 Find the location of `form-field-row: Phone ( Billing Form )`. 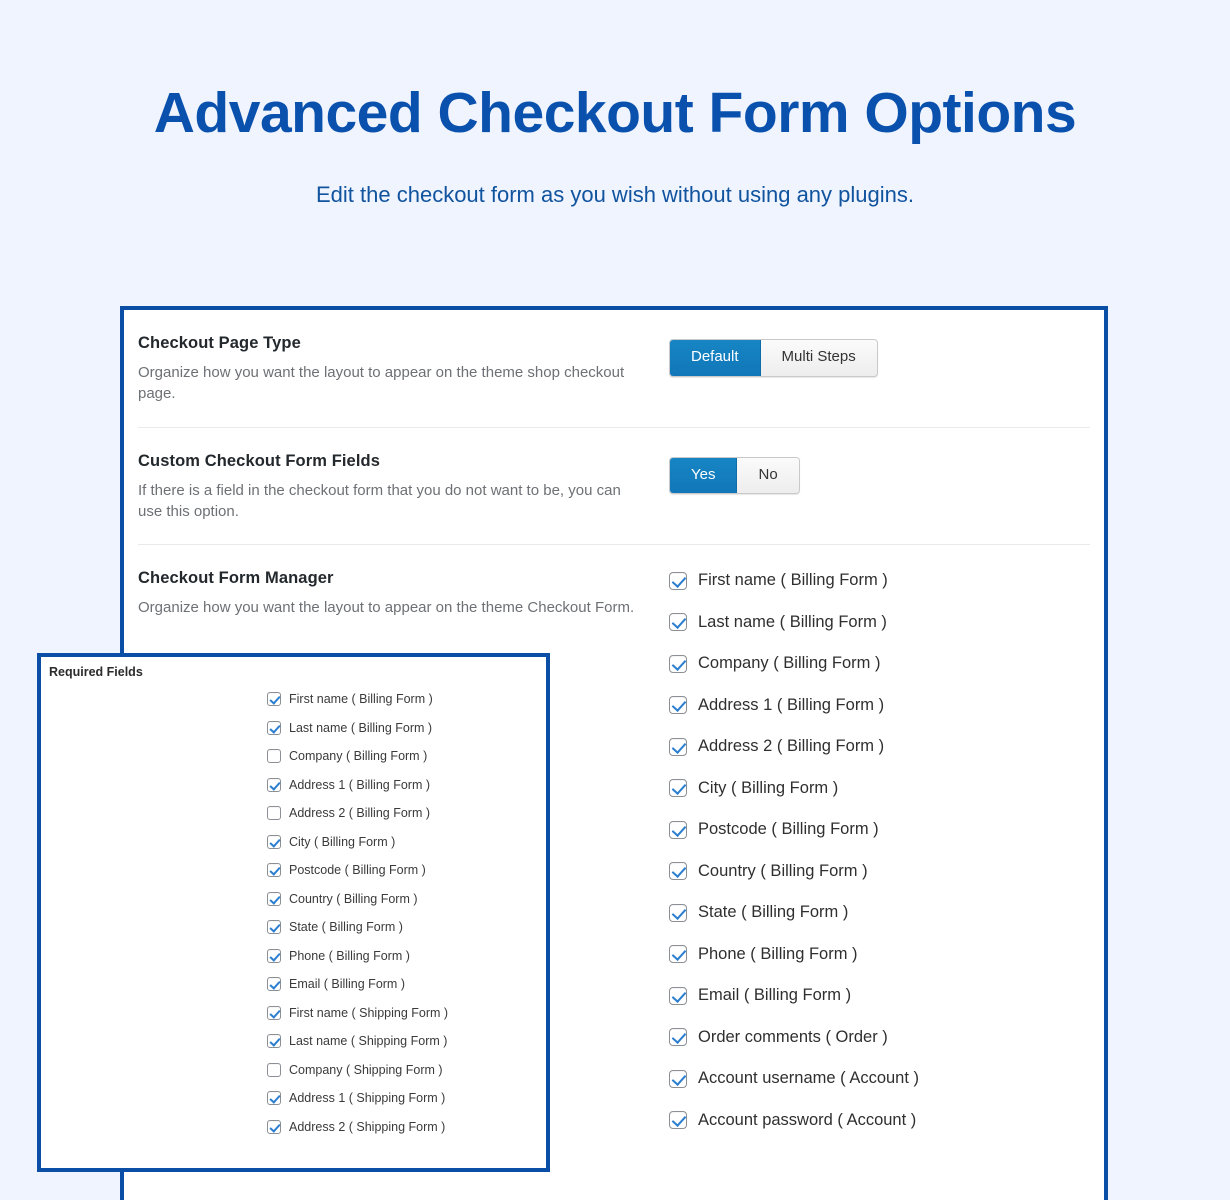

form-field-row: Phone ( Billing Form ) is located at coordinates (879, 954).